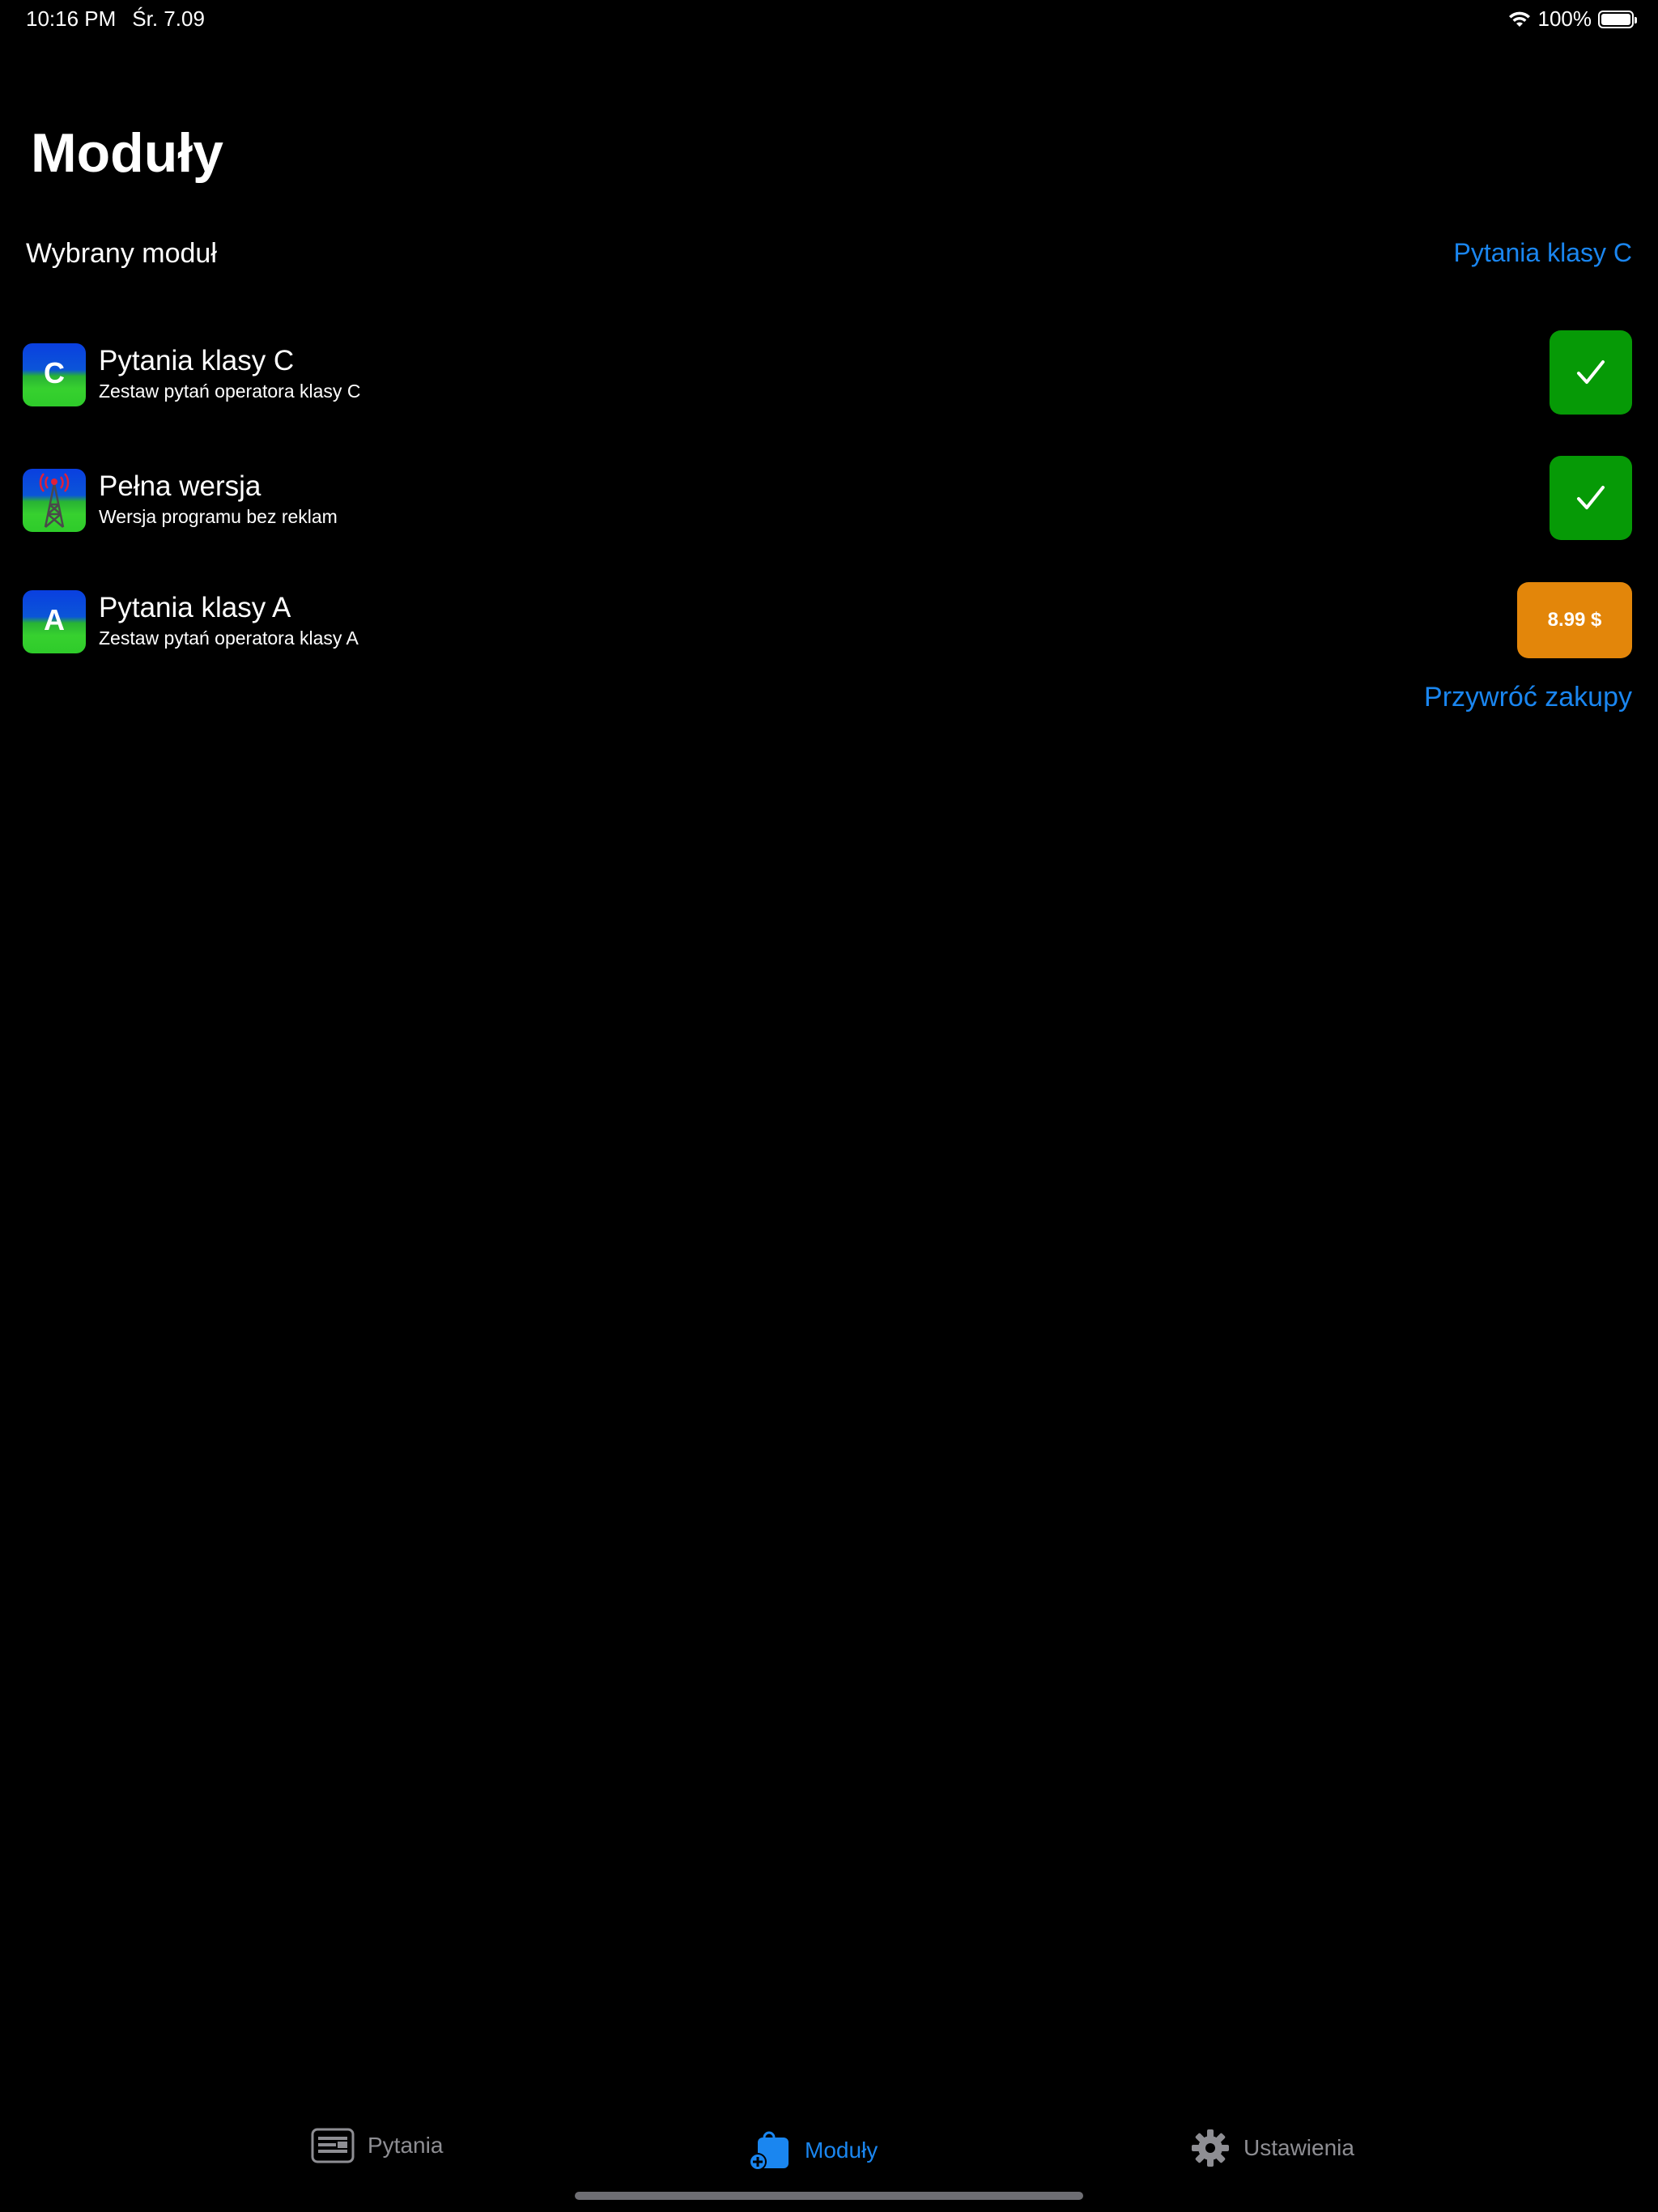 This screenshot has width=1658, height=2212. I want to click on status-left: 10:16 PM Śr. 7.09, so click(115, 19).